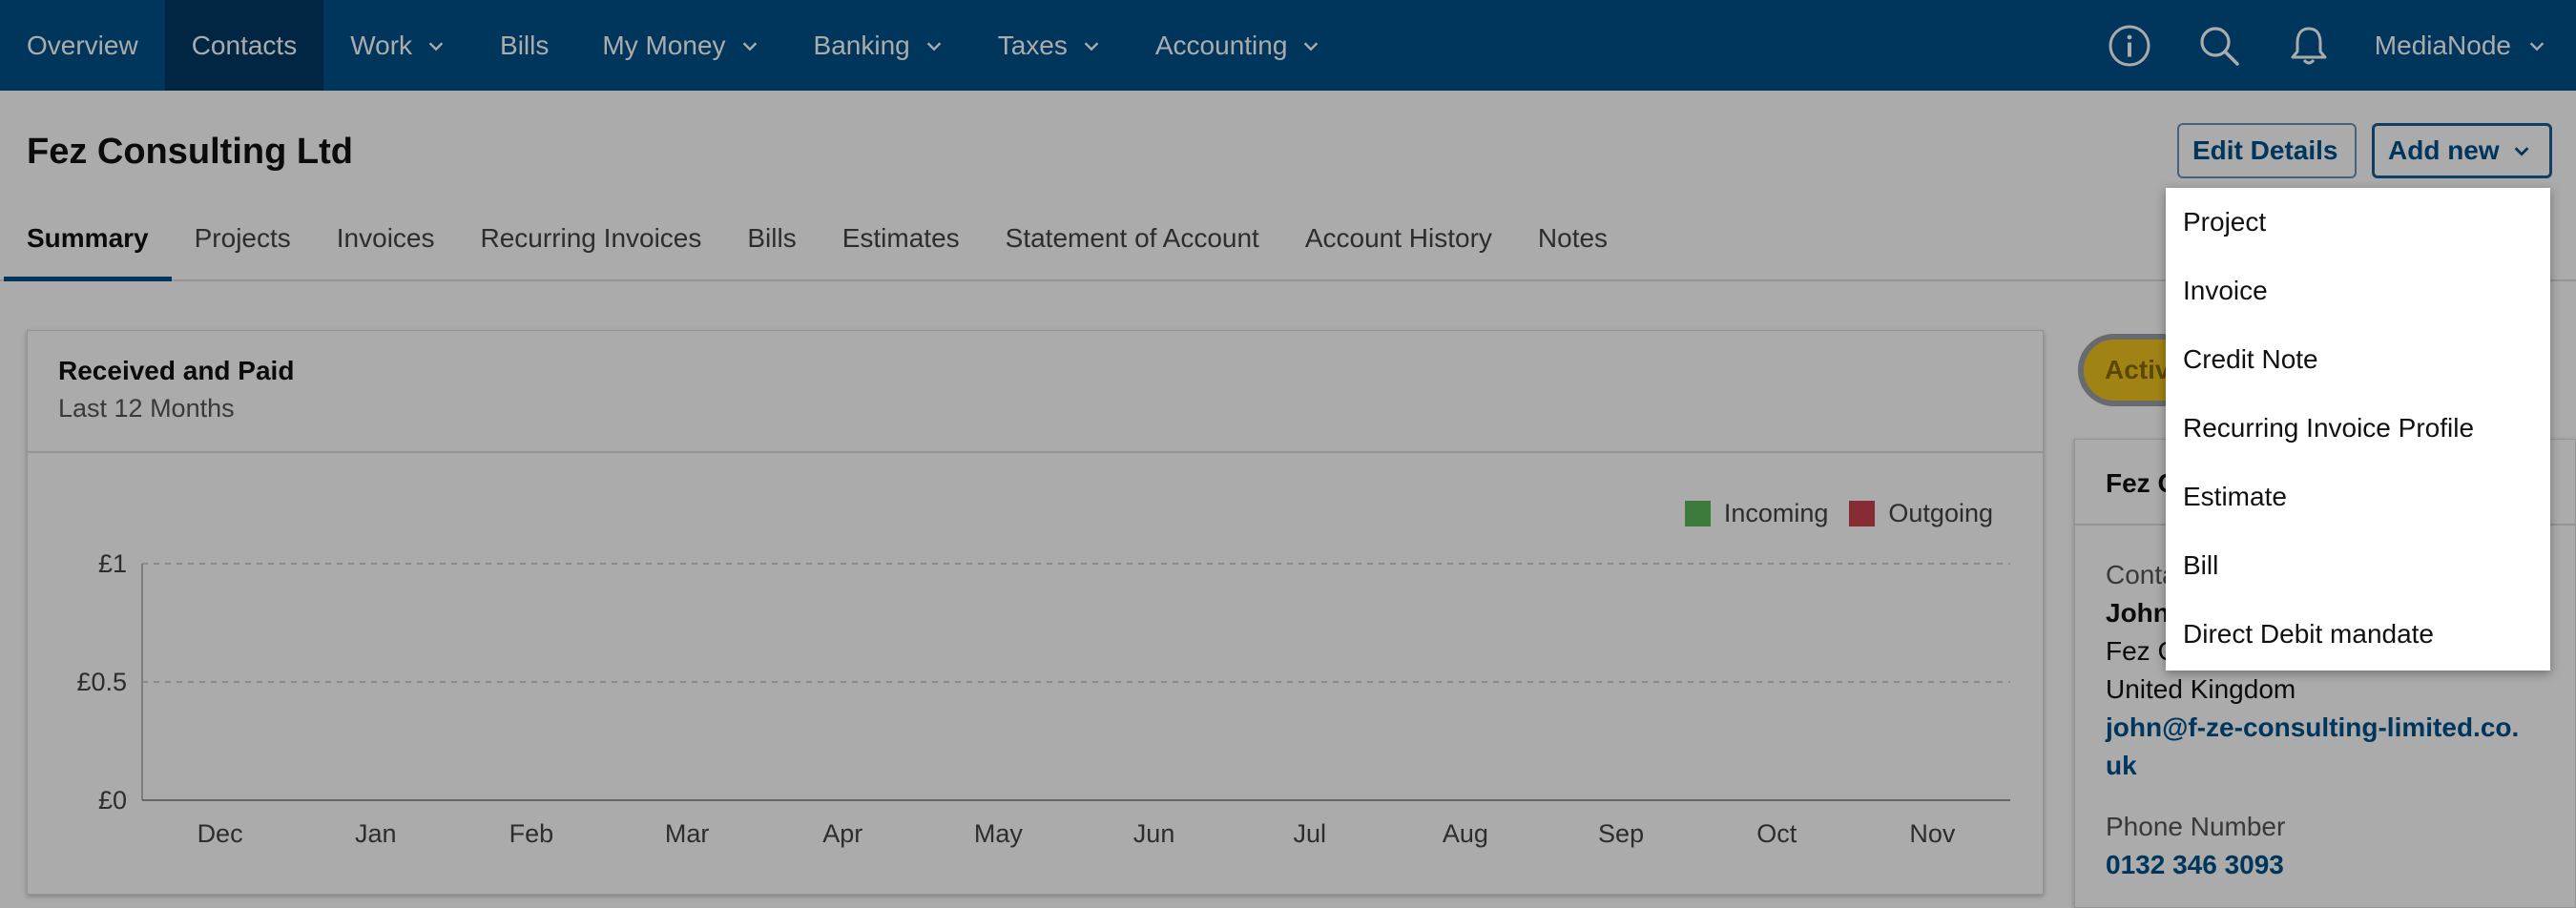 The width and height of the screenshot is (2576, 908). What do you see at coordinates (2358, 565) in the screenshot?
I see `menu-item-bill: Bill` at bounding box center [2358, 565].